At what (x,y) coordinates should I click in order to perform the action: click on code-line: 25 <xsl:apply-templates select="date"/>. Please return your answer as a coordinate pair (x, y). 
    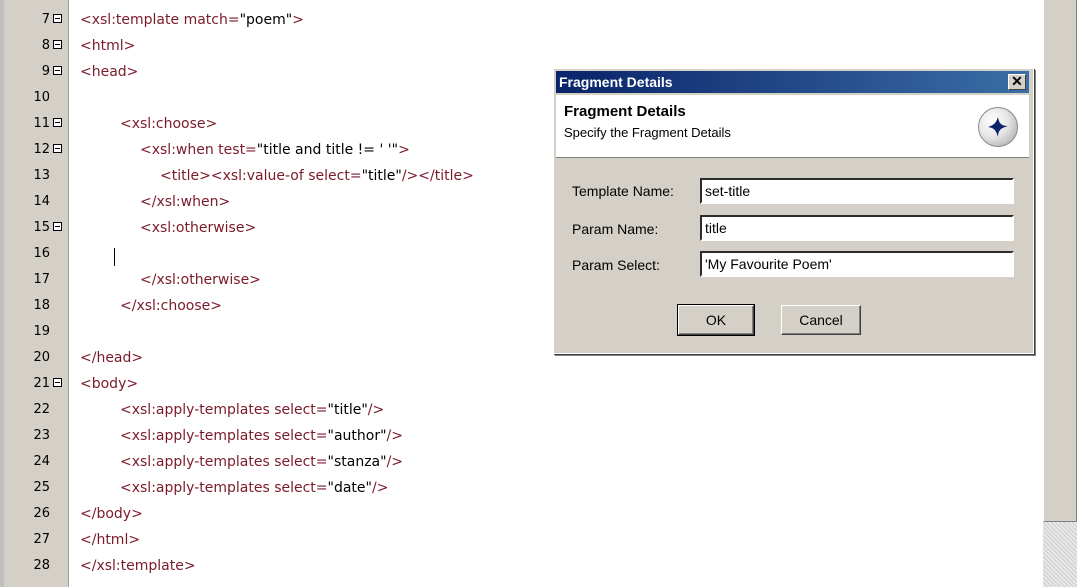
    Looking at the image, I should click on (520, 488).